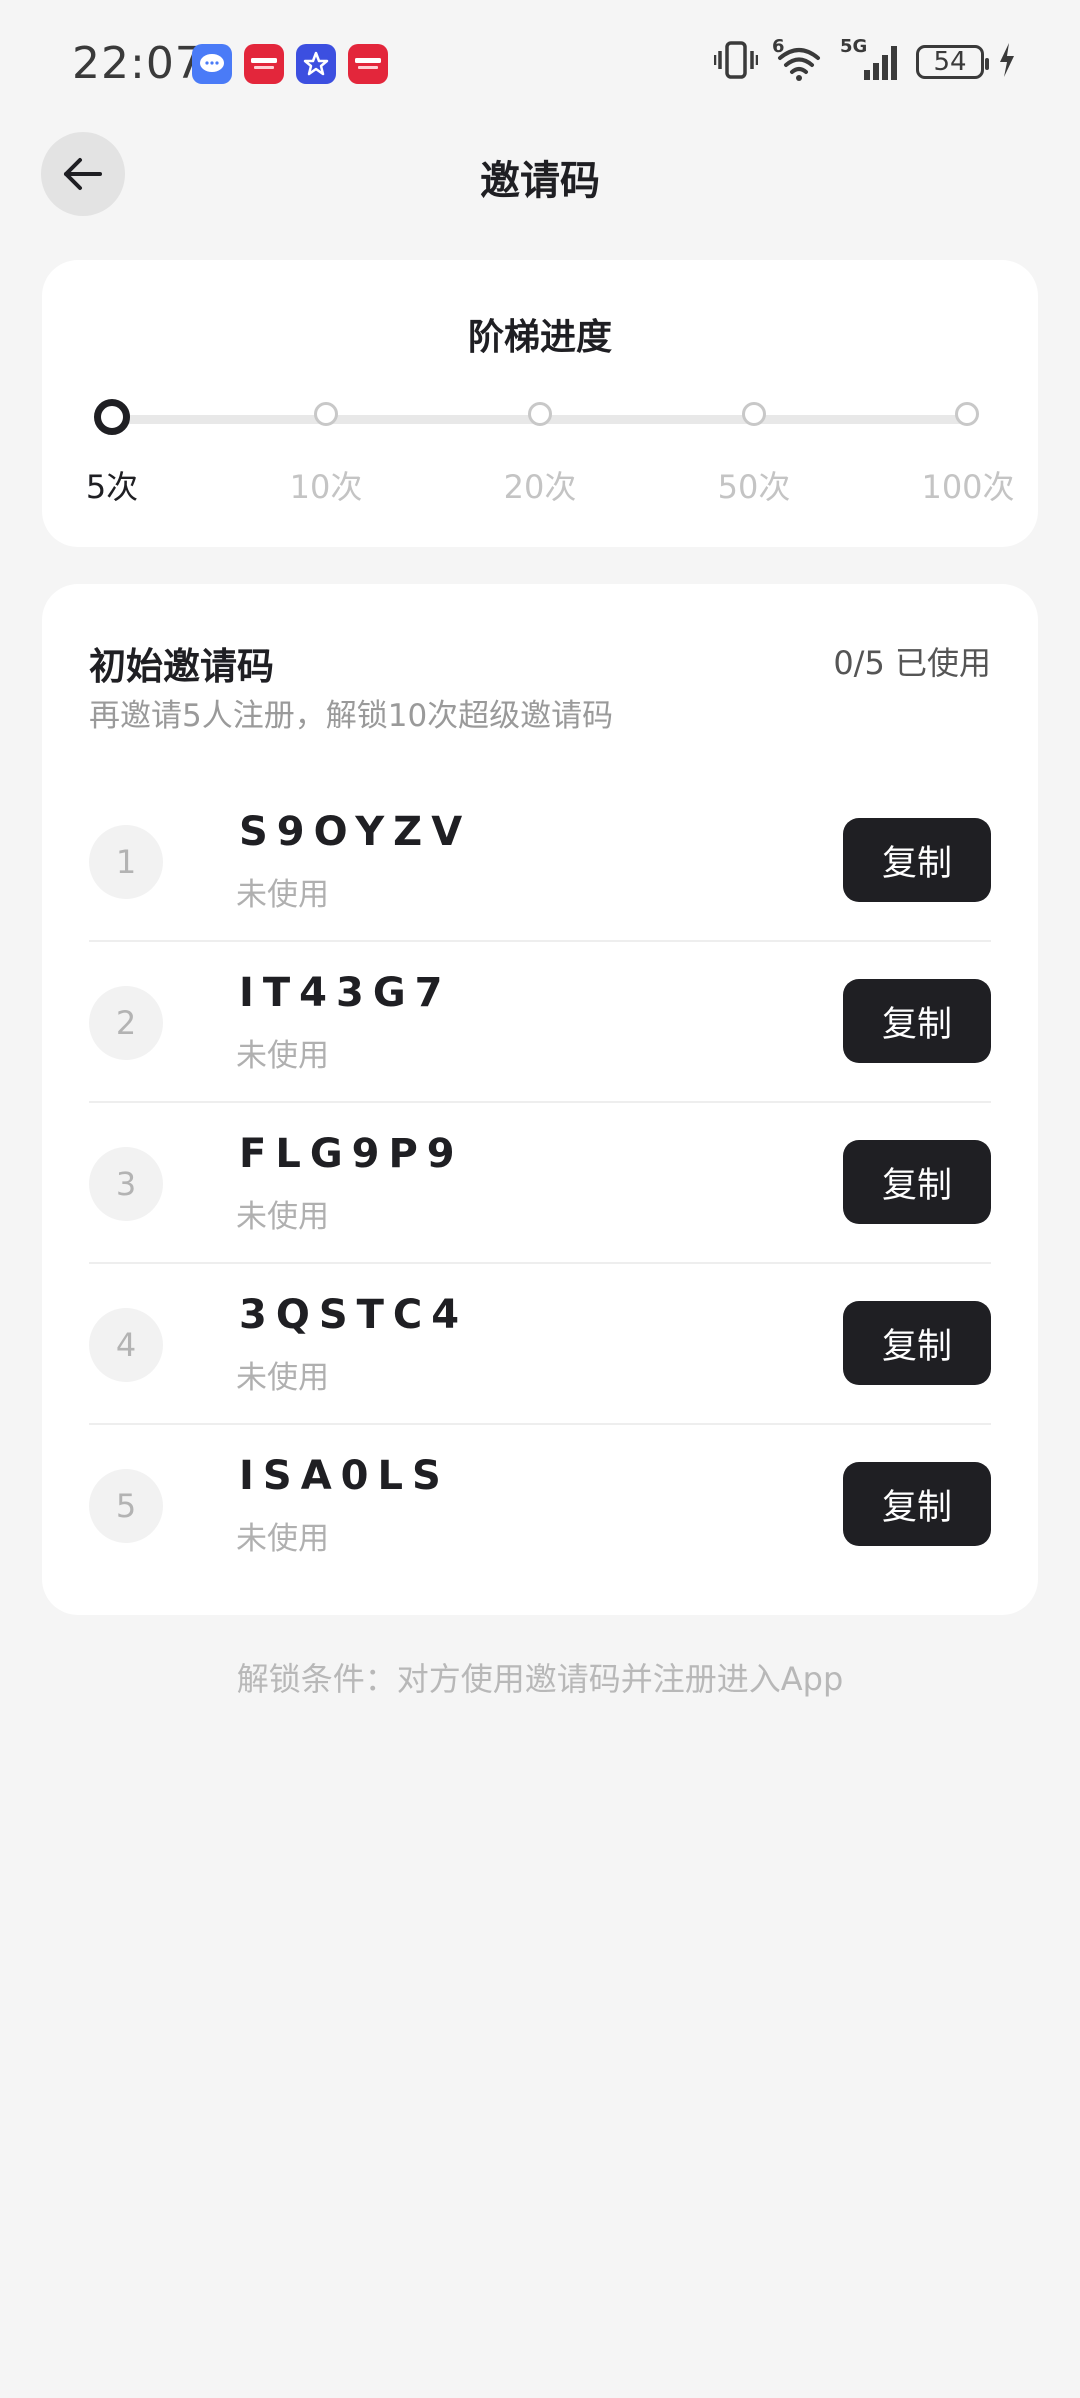 This screenshot has width=1080, height=2398. What do you see at coordinates (968, 487) in the screenshot?
I see `progress-step-label-5: 100次` at bounding box center [968, 487].